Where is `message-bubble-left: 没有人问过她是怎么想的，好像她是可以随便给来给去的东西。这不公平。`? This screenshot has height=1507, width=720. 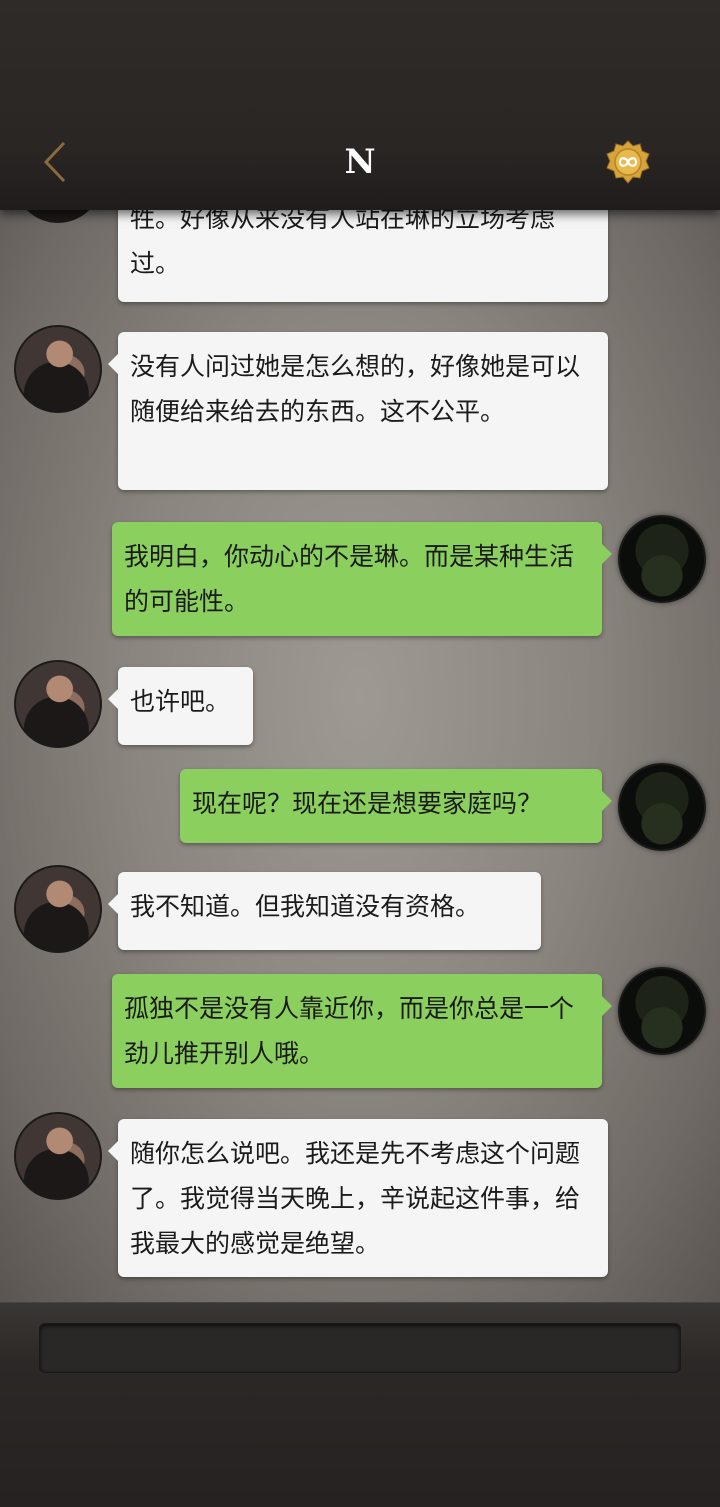
message-bubble-left: 没有人问过她是怎么想的，好像她是可以随便给来给去的东西。这不公平。 is located at coordinates (358, 411).